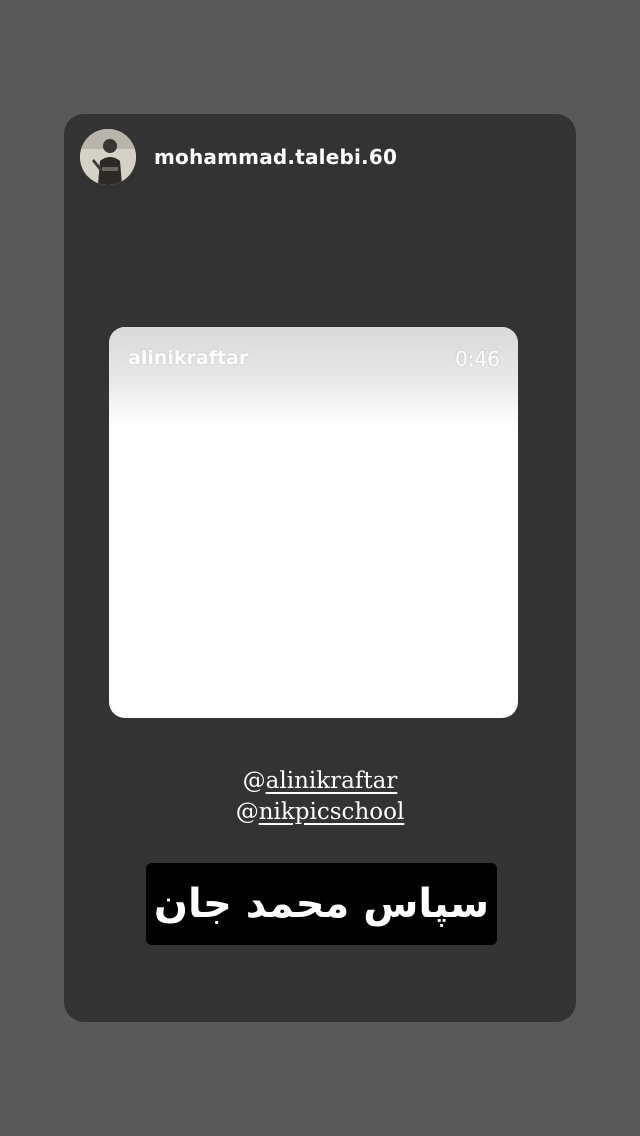 This screenshot has width=640, height=1136. What do you see at coordinates (275, 157) in the screenshot?
I see `story-username: mohammad.talebi.60` at bounding box center [275, 157].